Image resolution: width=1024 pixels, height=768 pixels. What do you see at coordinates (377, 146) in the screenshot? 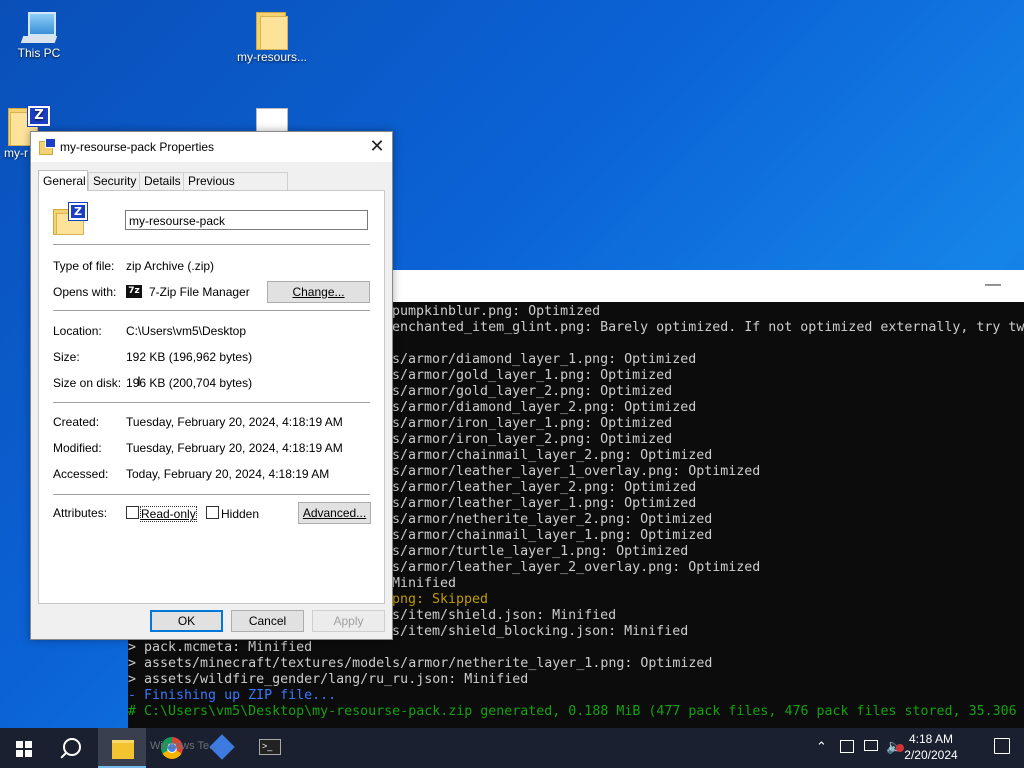
I see `close-icon: ✕` at bounding box center [377, 146].